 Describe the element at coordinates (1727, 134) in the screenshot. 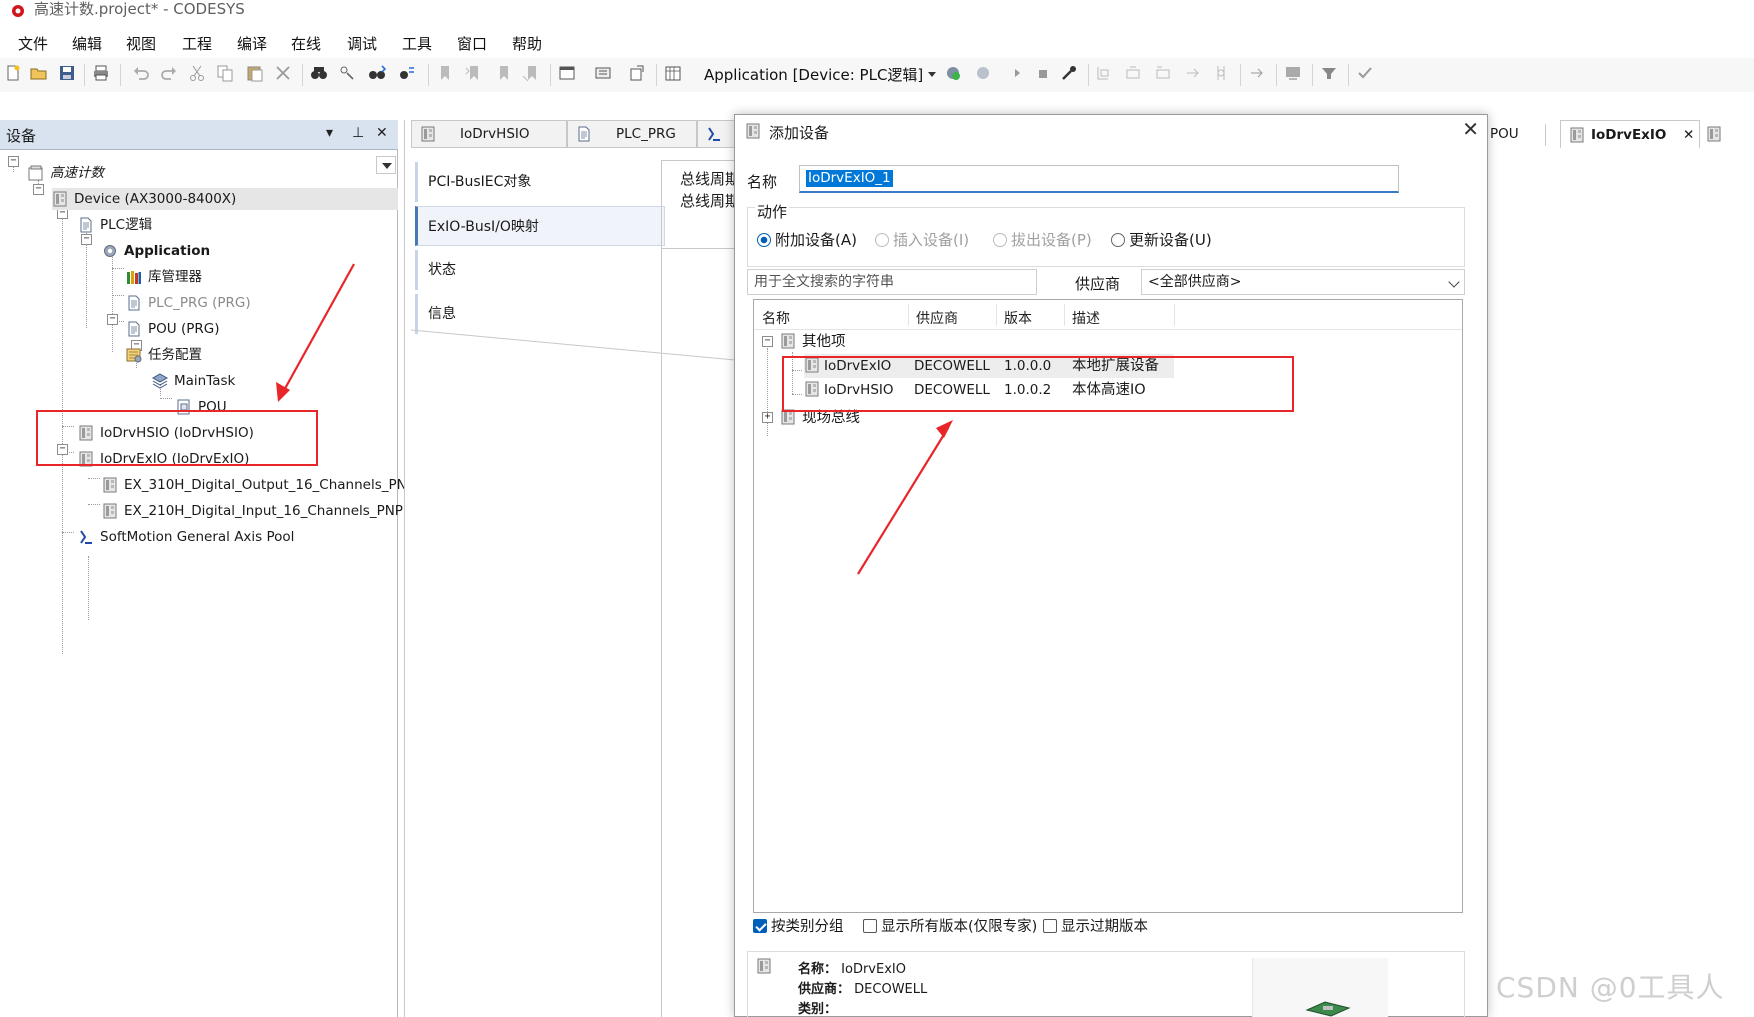

I see `tab-more-right` at that location.